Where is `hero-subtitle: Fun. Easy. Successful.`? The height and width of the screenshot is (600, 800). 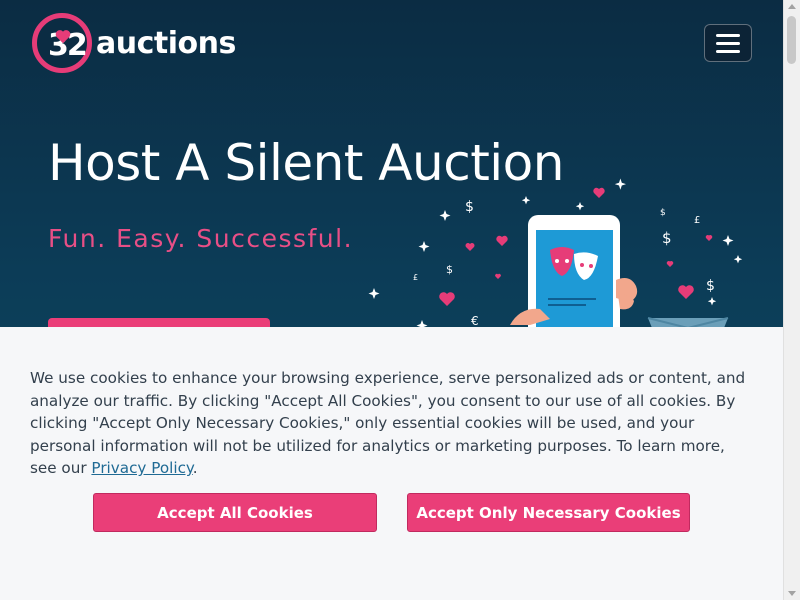 hero-subtitle: Fun. Easy. Successful. is located at coordinates (201, 238).